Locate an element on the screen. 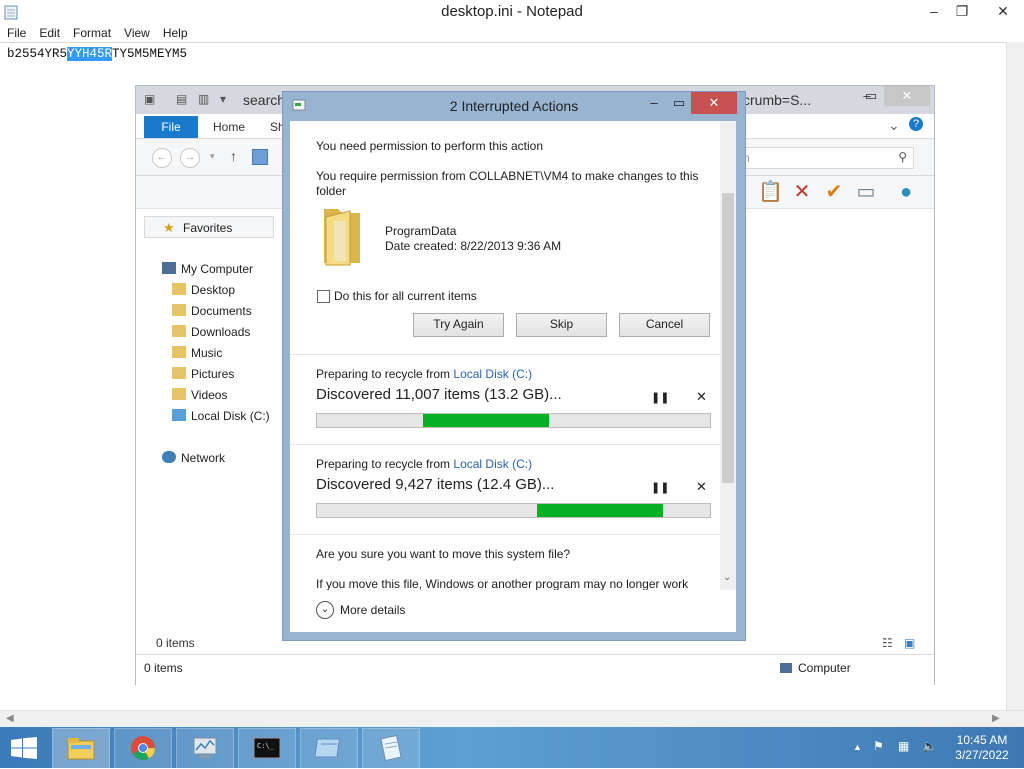 This screenshot has width=1024, height=769. sidebar-item-documents: Documents is located at coordinates (212, 311).